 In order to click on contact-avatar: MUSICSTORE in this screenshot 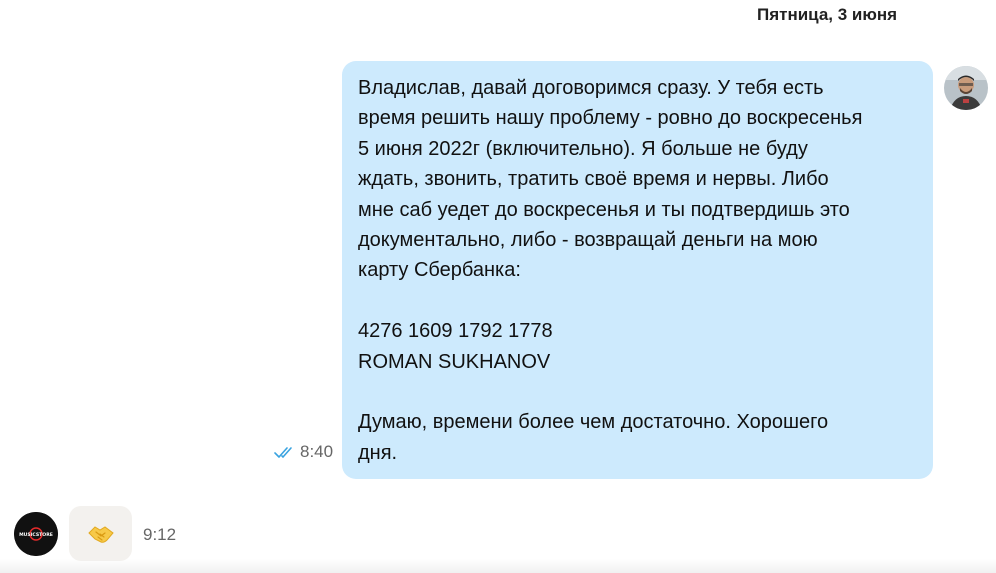, I will do `click(36, 534)`.